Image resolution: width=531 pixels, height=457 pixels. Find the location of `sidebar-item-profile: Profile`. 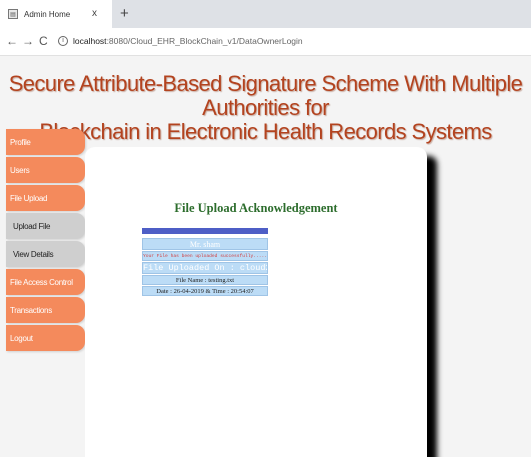

sidebar-item-profile: Profile is located at coordinates (45, 142).